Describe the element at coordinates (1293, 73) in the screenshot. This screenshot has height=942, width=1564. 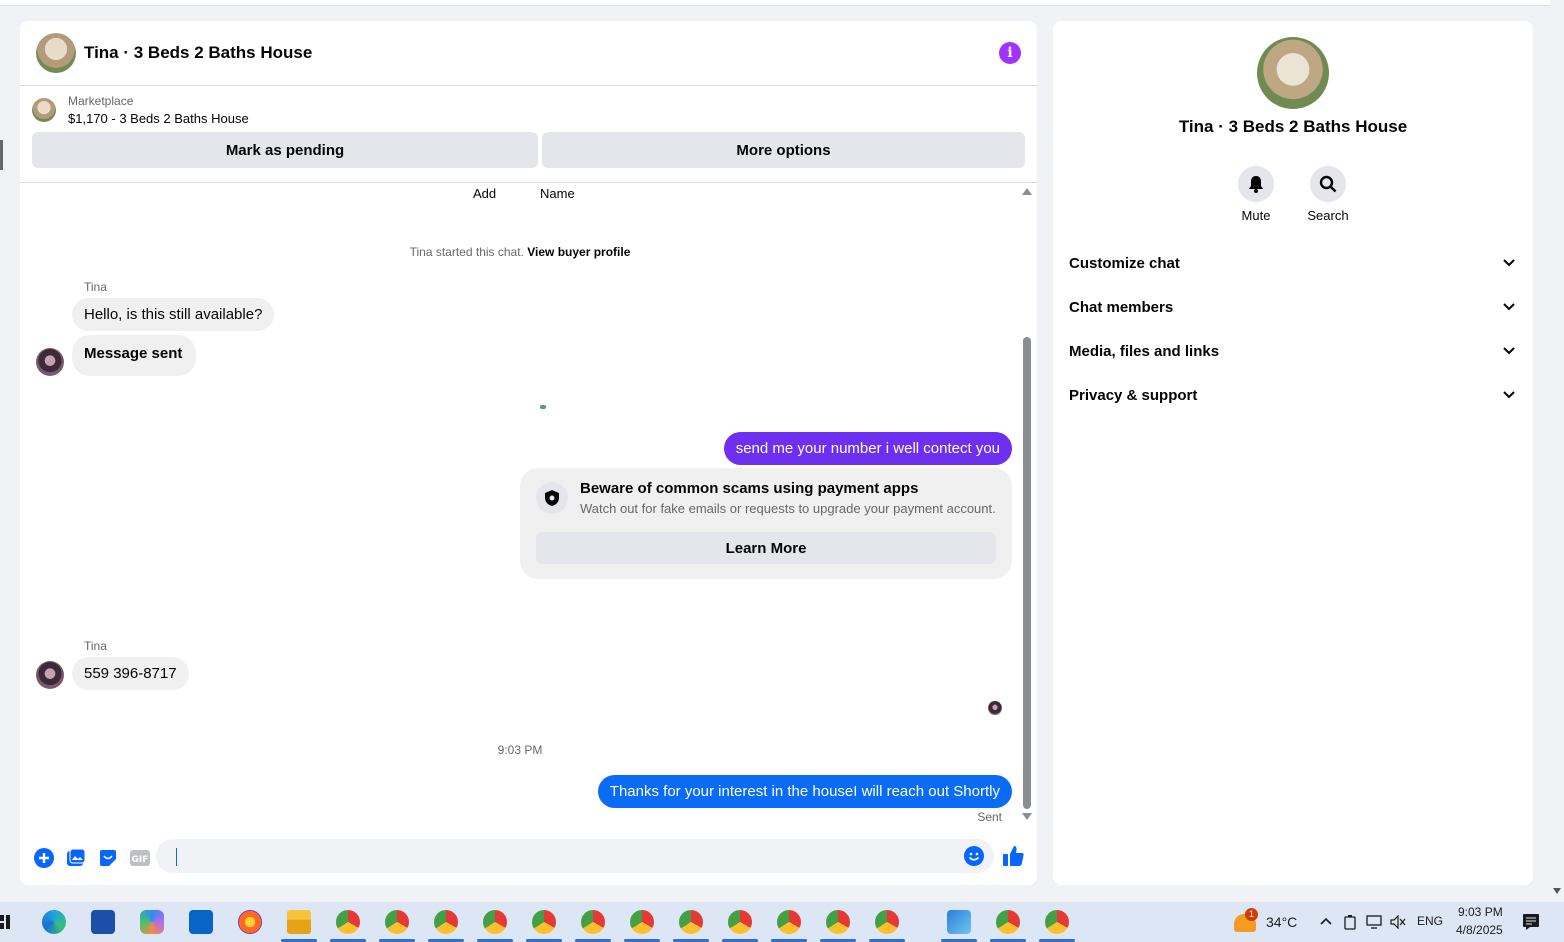
I see `profile-avatar` at that location.